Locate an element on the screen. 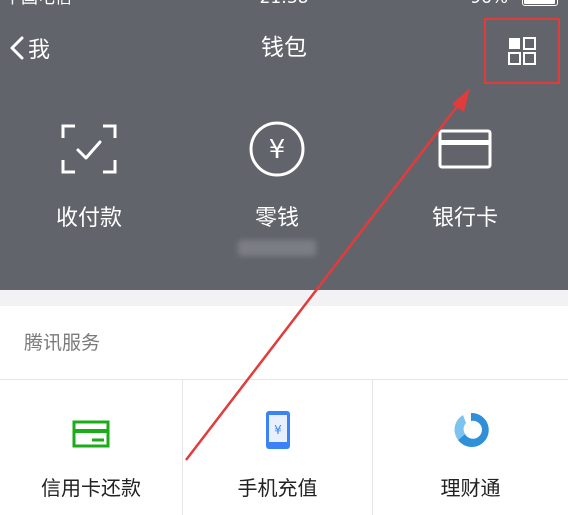  back-label: 我 is located at coordinates (39, 50).